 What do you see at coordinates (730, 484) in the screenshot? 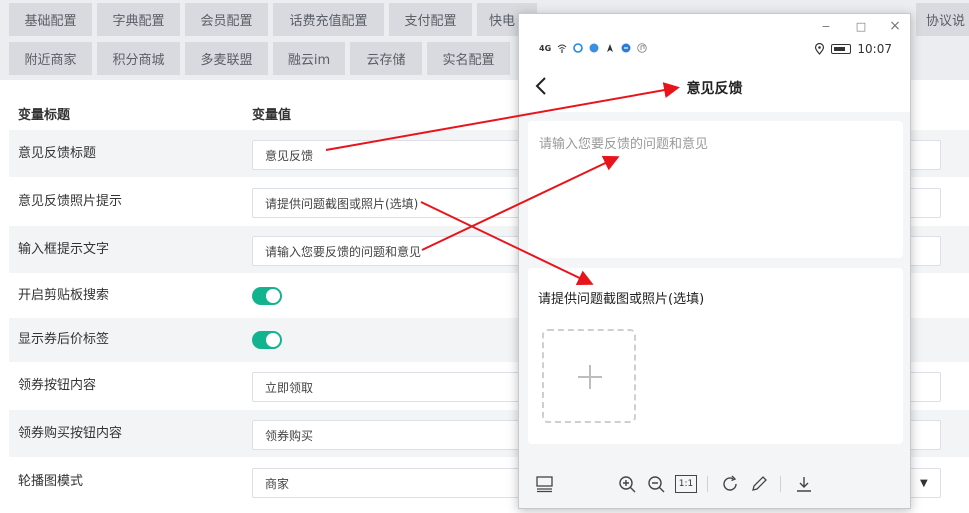
I see `rotate-icon` at bounding box center [730, 484].